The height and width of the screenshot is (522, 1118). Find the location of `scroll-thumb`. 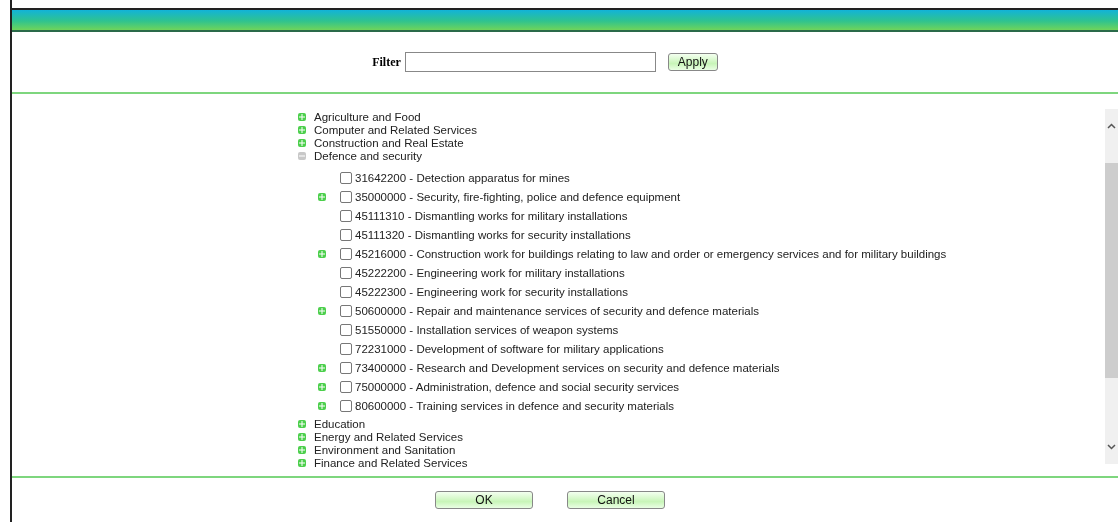

scroll-thumb is located at coordinates (1111, 270).